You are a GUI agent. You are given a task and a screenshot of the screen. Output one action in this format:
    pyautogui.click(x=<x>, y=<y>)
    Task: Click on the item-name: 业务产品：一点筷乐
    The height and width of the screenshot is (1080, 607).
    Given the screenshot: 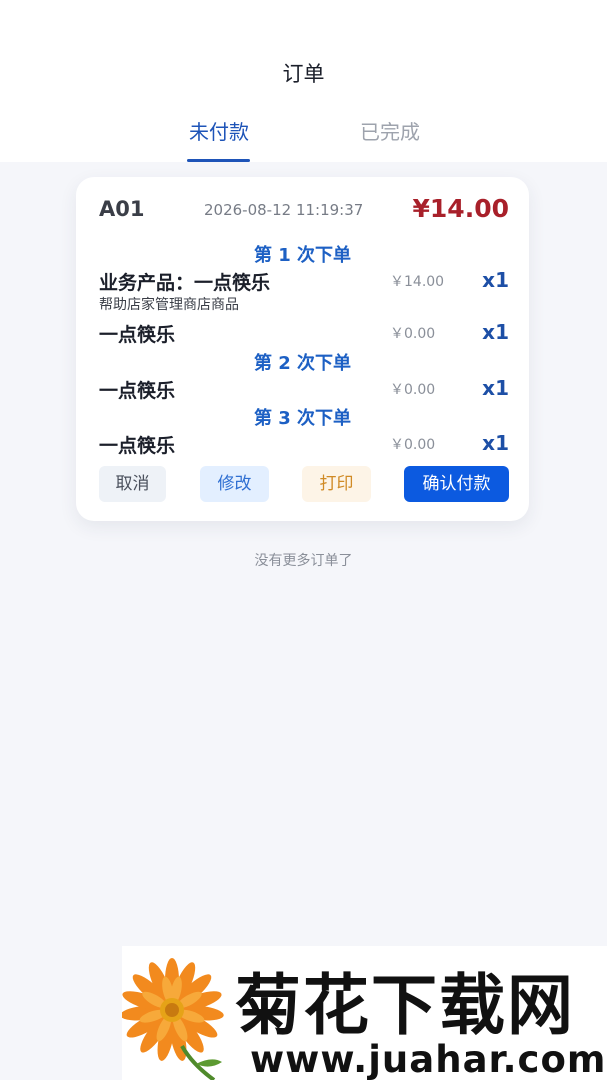 What is the action you would take?
    pyautogui.click(x=185, y=283)
    